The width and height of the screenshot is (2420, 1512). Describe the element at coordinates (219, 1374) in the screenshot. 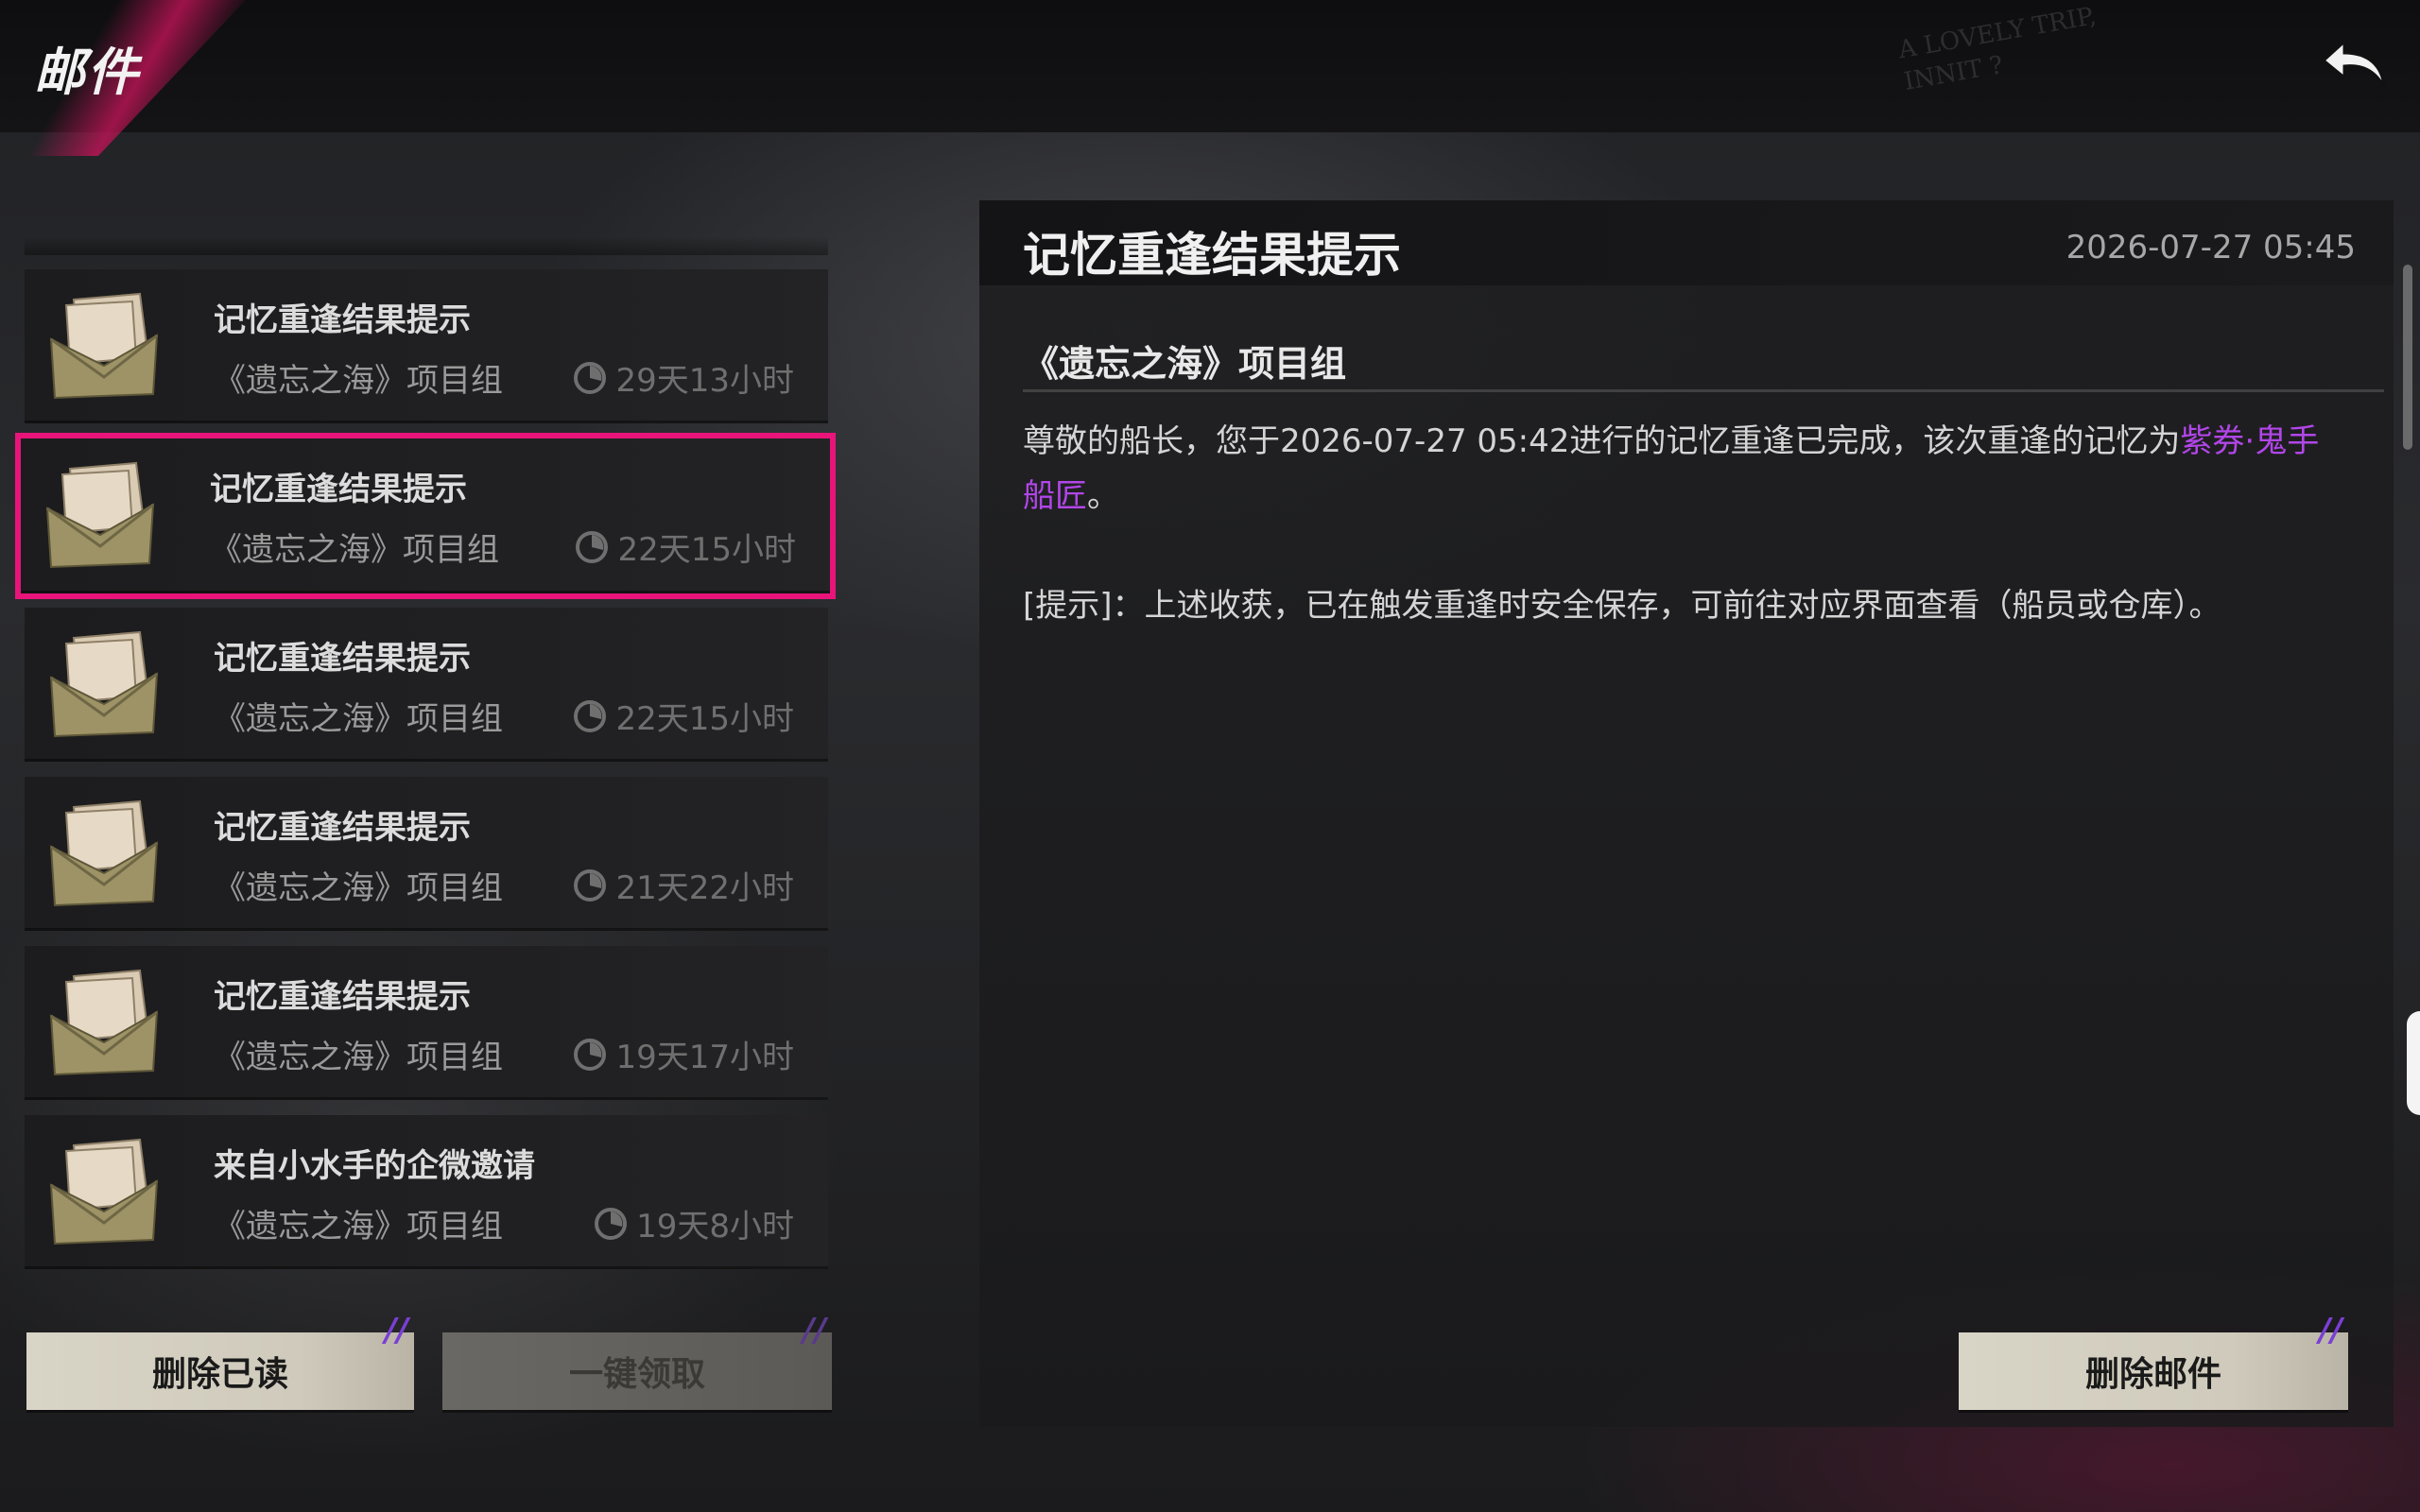

I see `delete-read-label: 删除已读` at that location.